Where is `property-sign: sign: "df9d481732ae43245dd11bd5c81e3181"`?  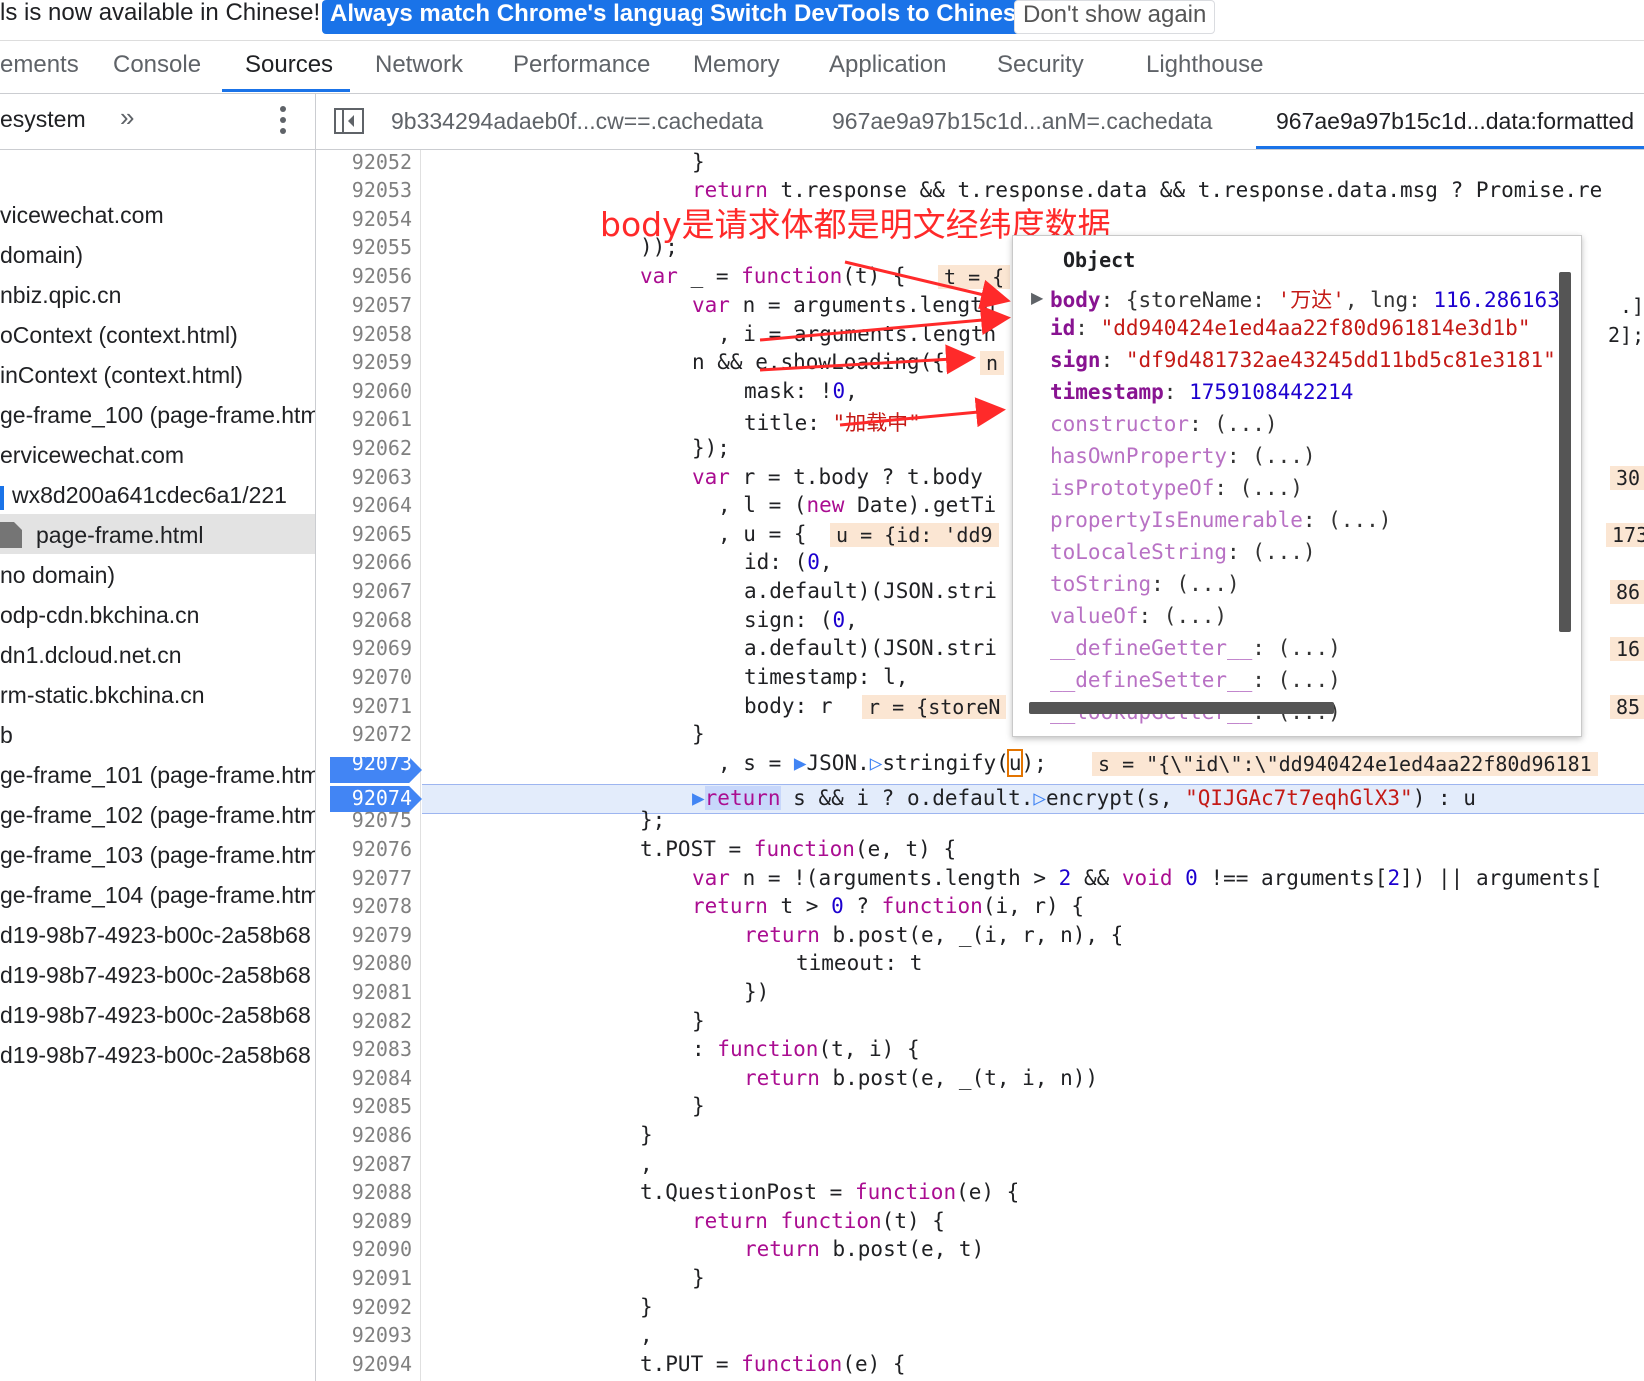
property-sign: sign: "df9d481732ae43245dd11bd5c81e3181" is located at coordinates (1303, 360).